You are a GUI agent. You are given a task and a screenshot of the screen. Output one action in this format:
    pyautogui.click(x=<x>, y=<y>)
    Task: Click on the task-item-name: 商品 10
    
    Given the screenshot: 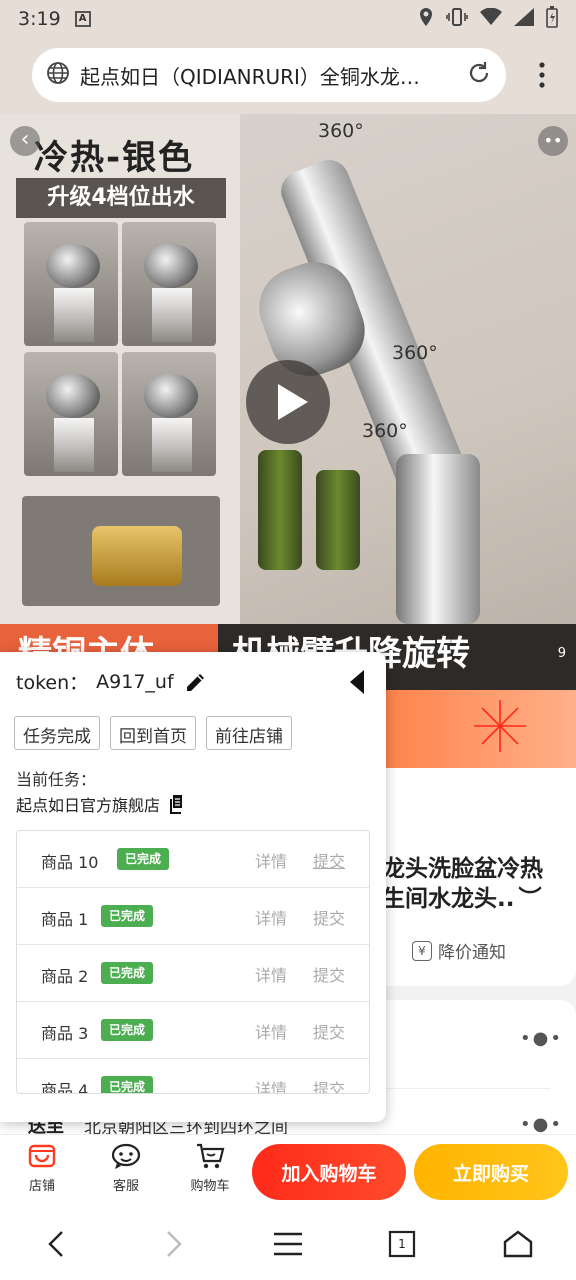 What is the action you would take?
    pyautogui.click(x=70, y=862)
    